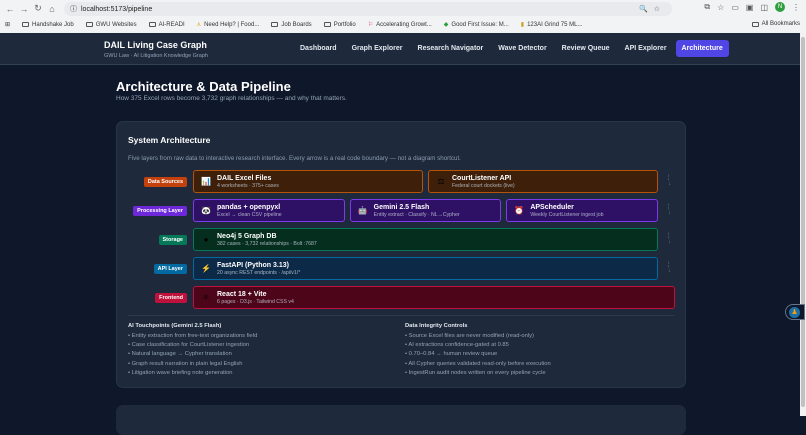 The height and width of the screenshot is (435, 806). Describe the element at coordinates (344, 24) in the screenshot. I see `bookmark-label: Portfolio` at that location.